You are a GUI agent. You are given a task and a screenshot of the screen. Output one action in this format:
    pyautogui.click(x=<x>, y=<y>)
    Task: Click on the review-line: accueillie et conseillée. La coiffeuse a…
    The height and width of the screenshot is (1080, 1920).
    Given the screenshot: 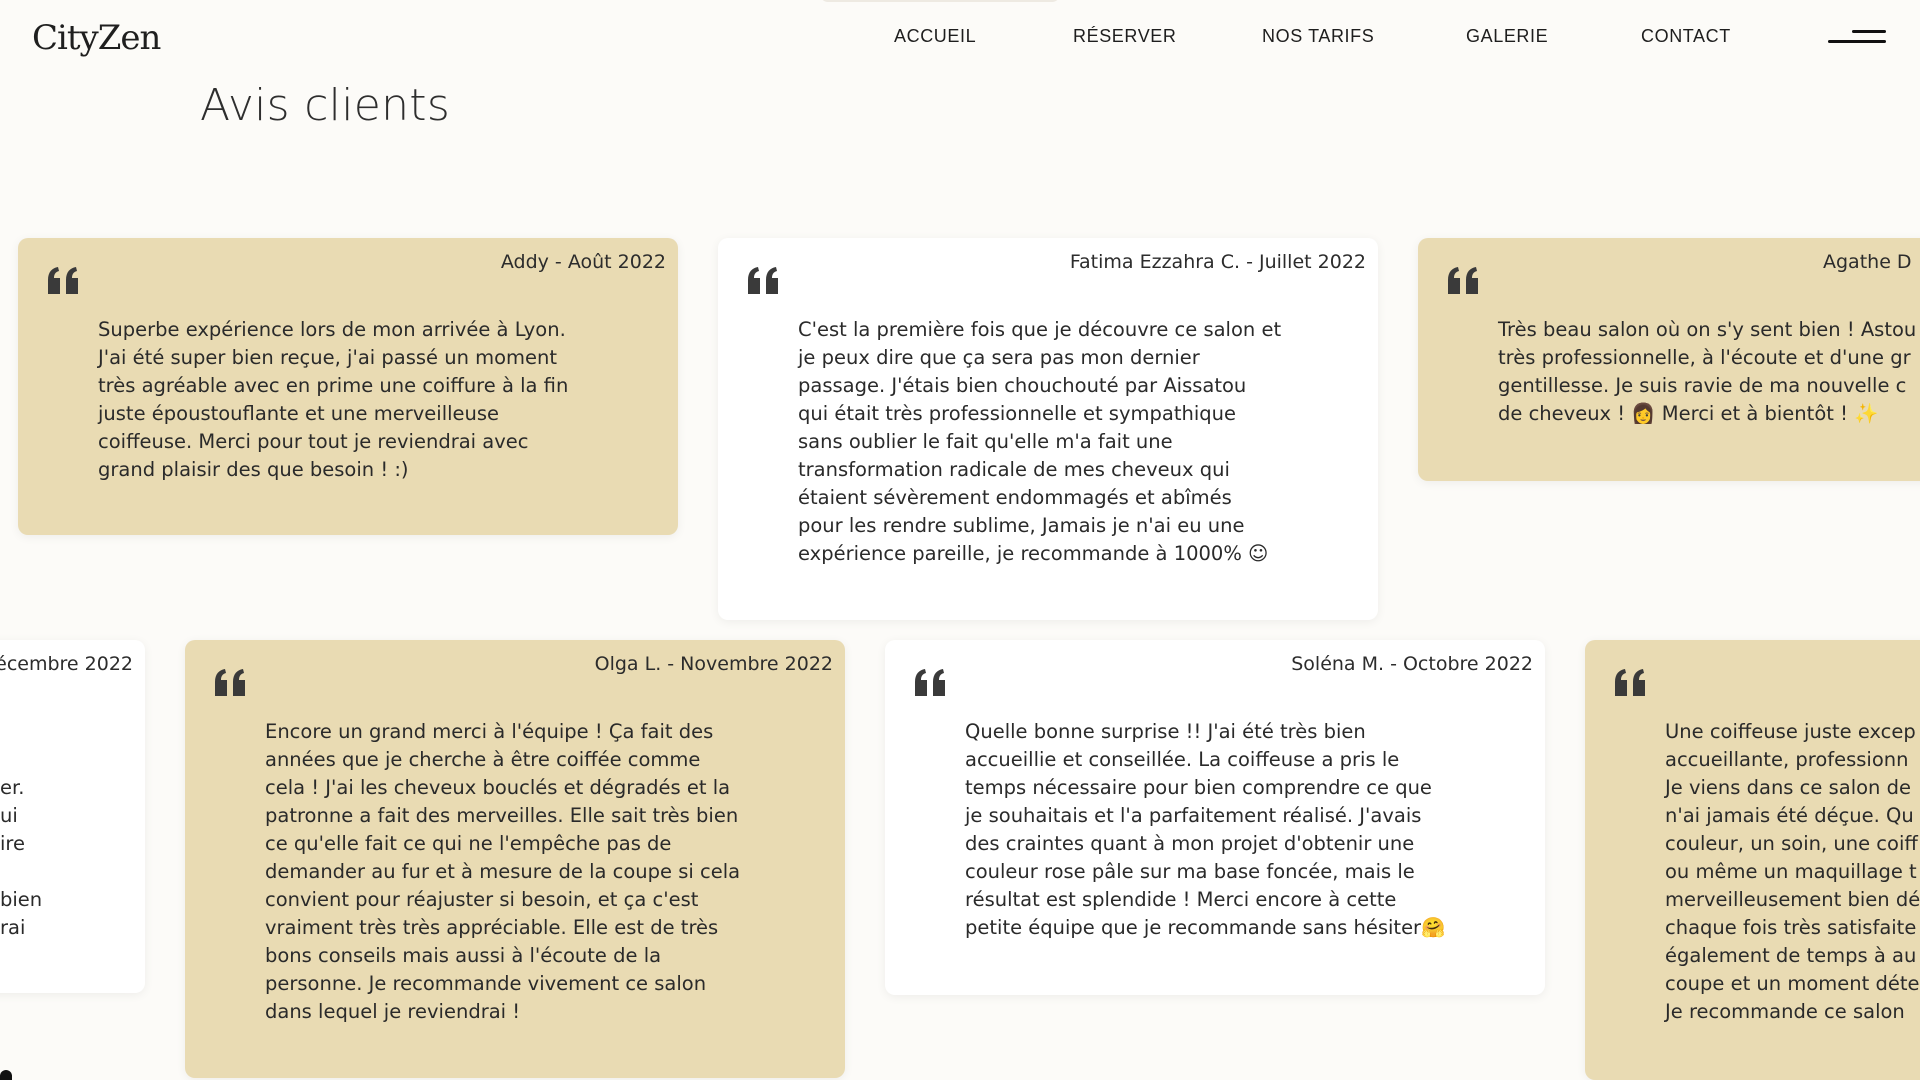 What is the action you would take?
    pyautogui.click(x=1182, y=759)
    